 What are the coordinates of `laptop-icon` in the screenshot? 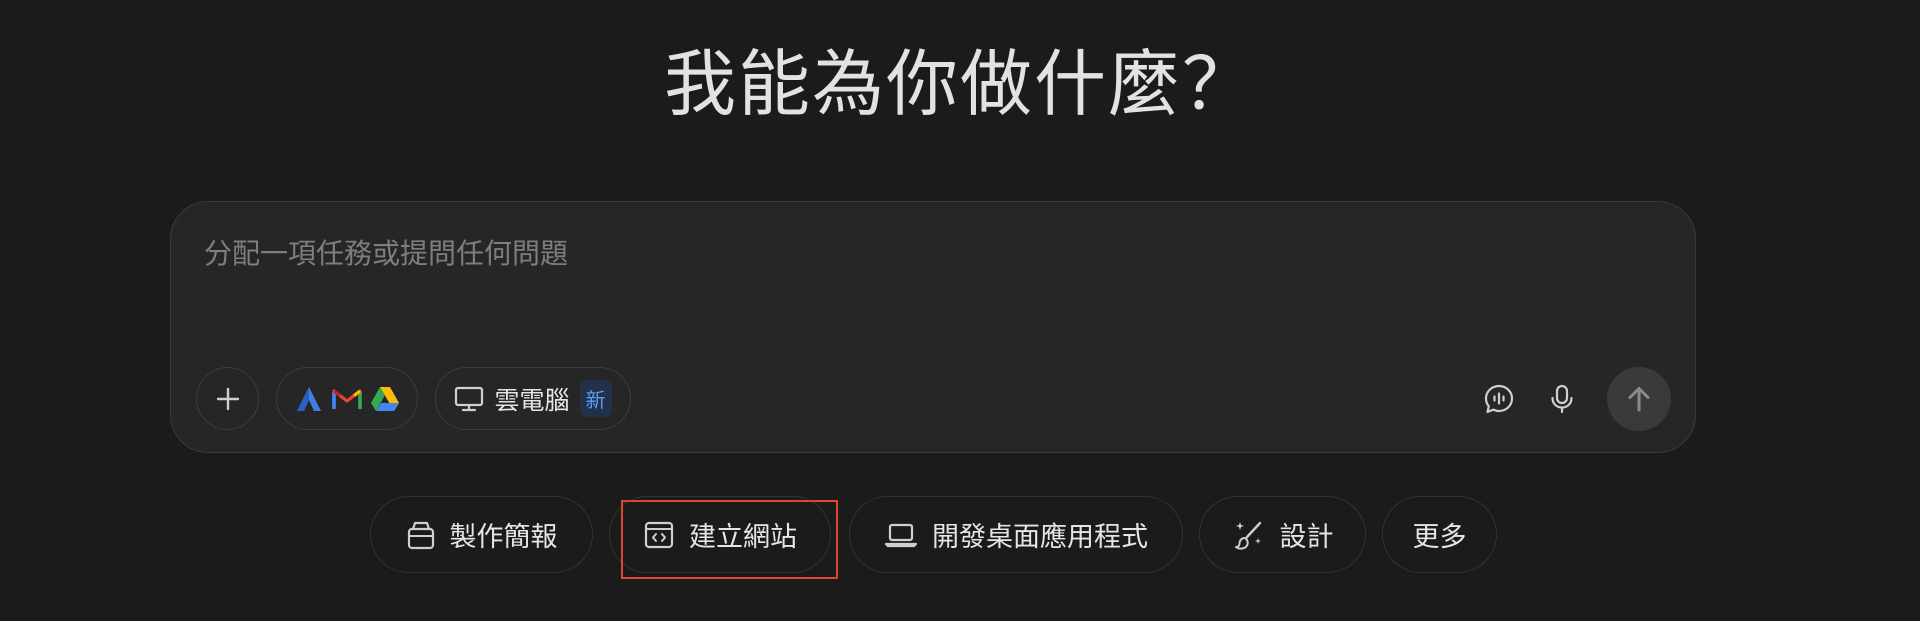 It's located at (901, 535).